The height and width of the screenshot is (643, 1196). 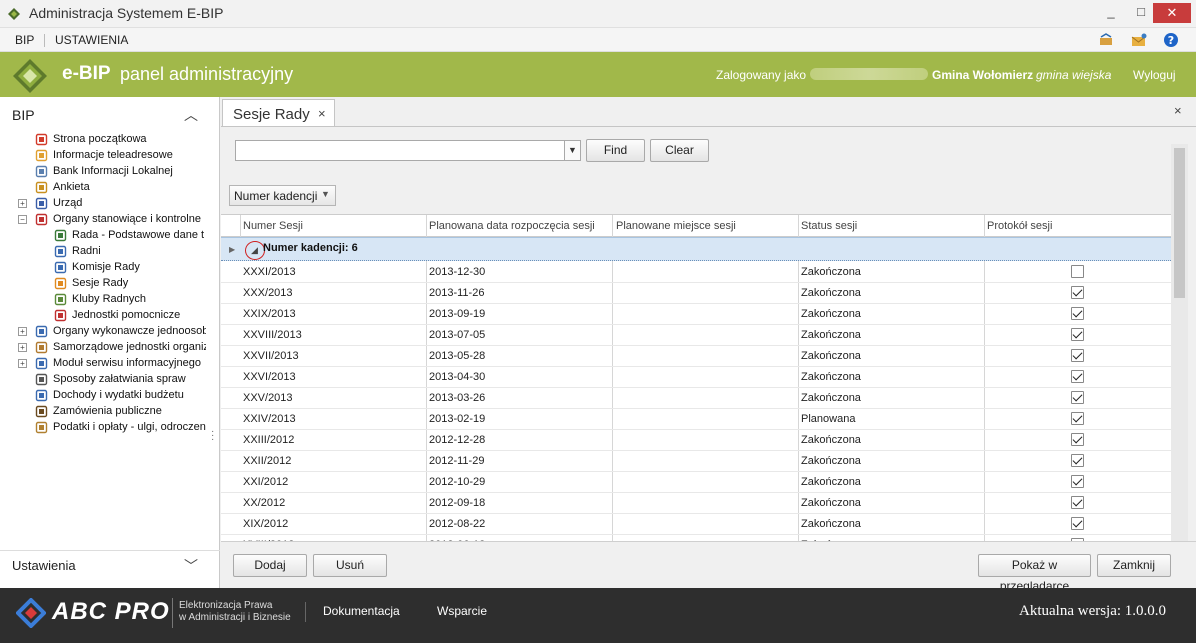 I want to click on sidebar-item: Bank Informacji Lokalnej, so click(x=103, y=172).